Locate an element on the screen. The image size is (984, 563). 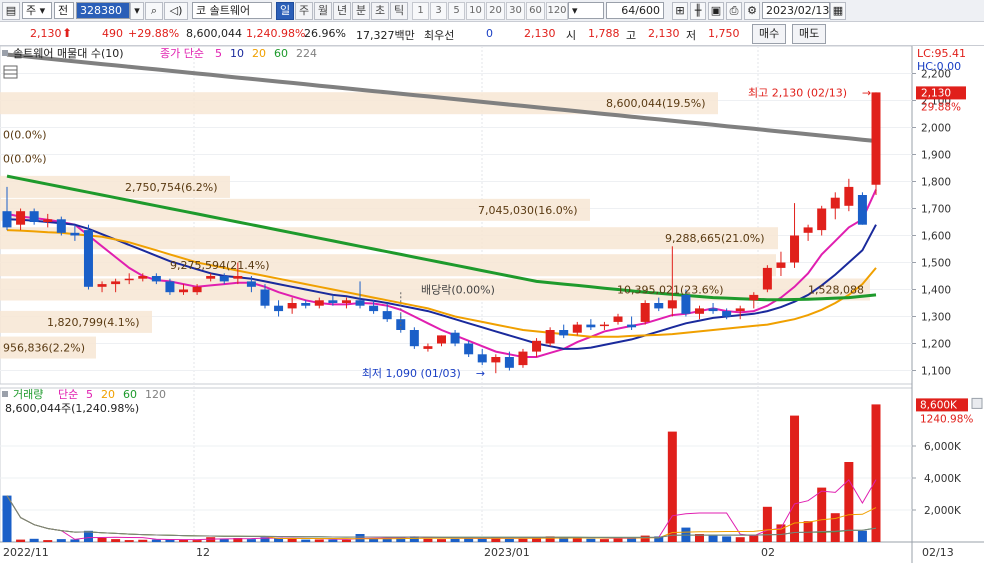
interval-button-1: 1 is located at coordinates (420, 11).